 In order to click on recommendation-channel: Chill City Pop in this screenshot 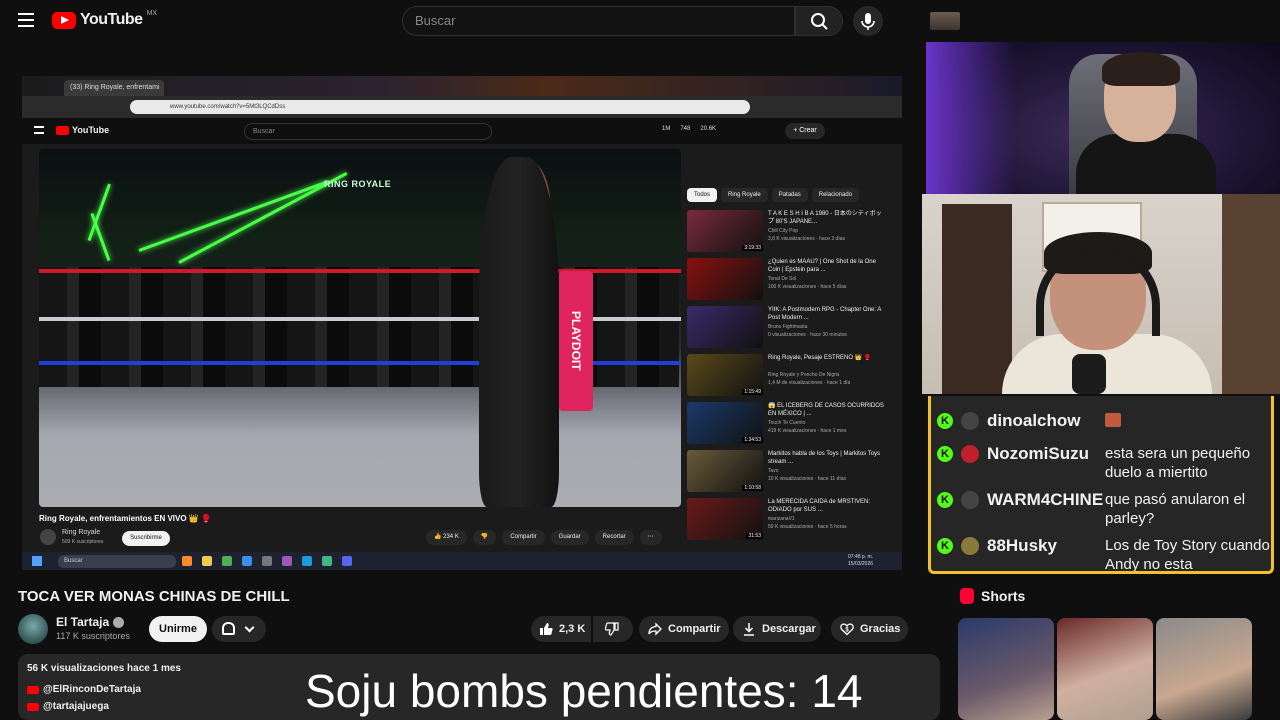, I will do `click(783, 231)`.